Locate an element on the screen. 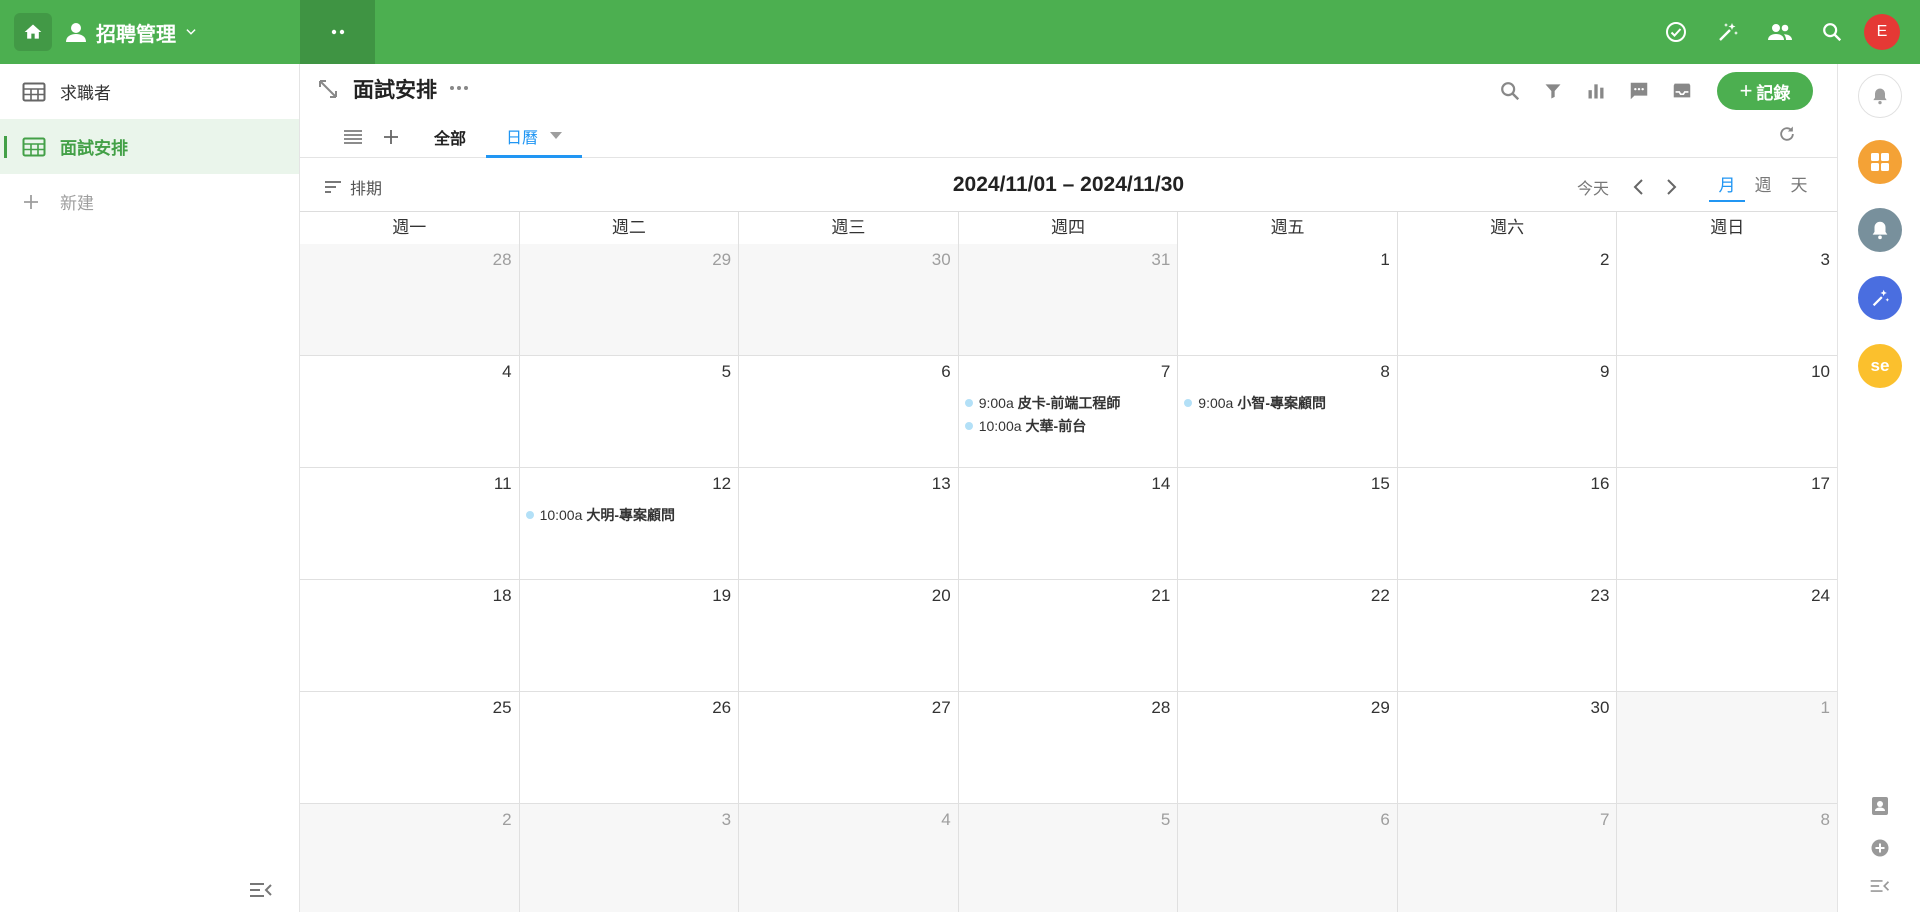  plugin-se-button: se is located at coordinates (1880, 366).